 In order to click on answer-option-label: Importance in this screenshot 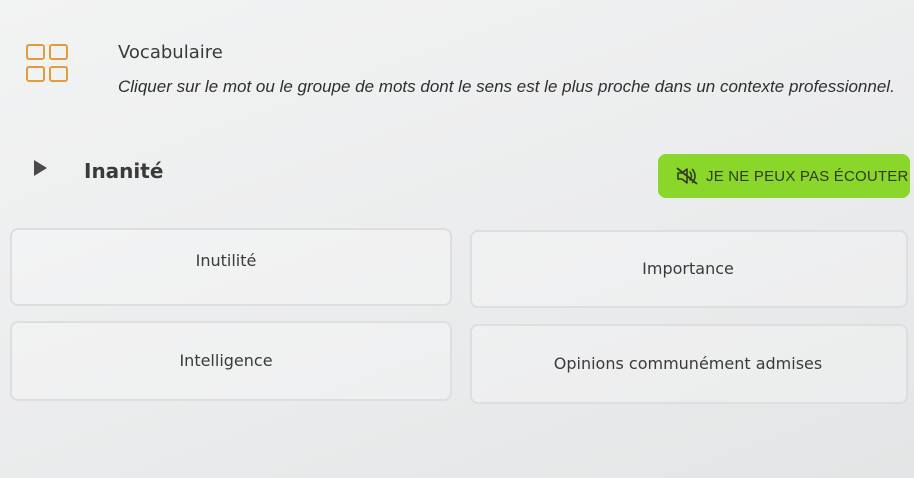, I will do `click(688, 268)`.